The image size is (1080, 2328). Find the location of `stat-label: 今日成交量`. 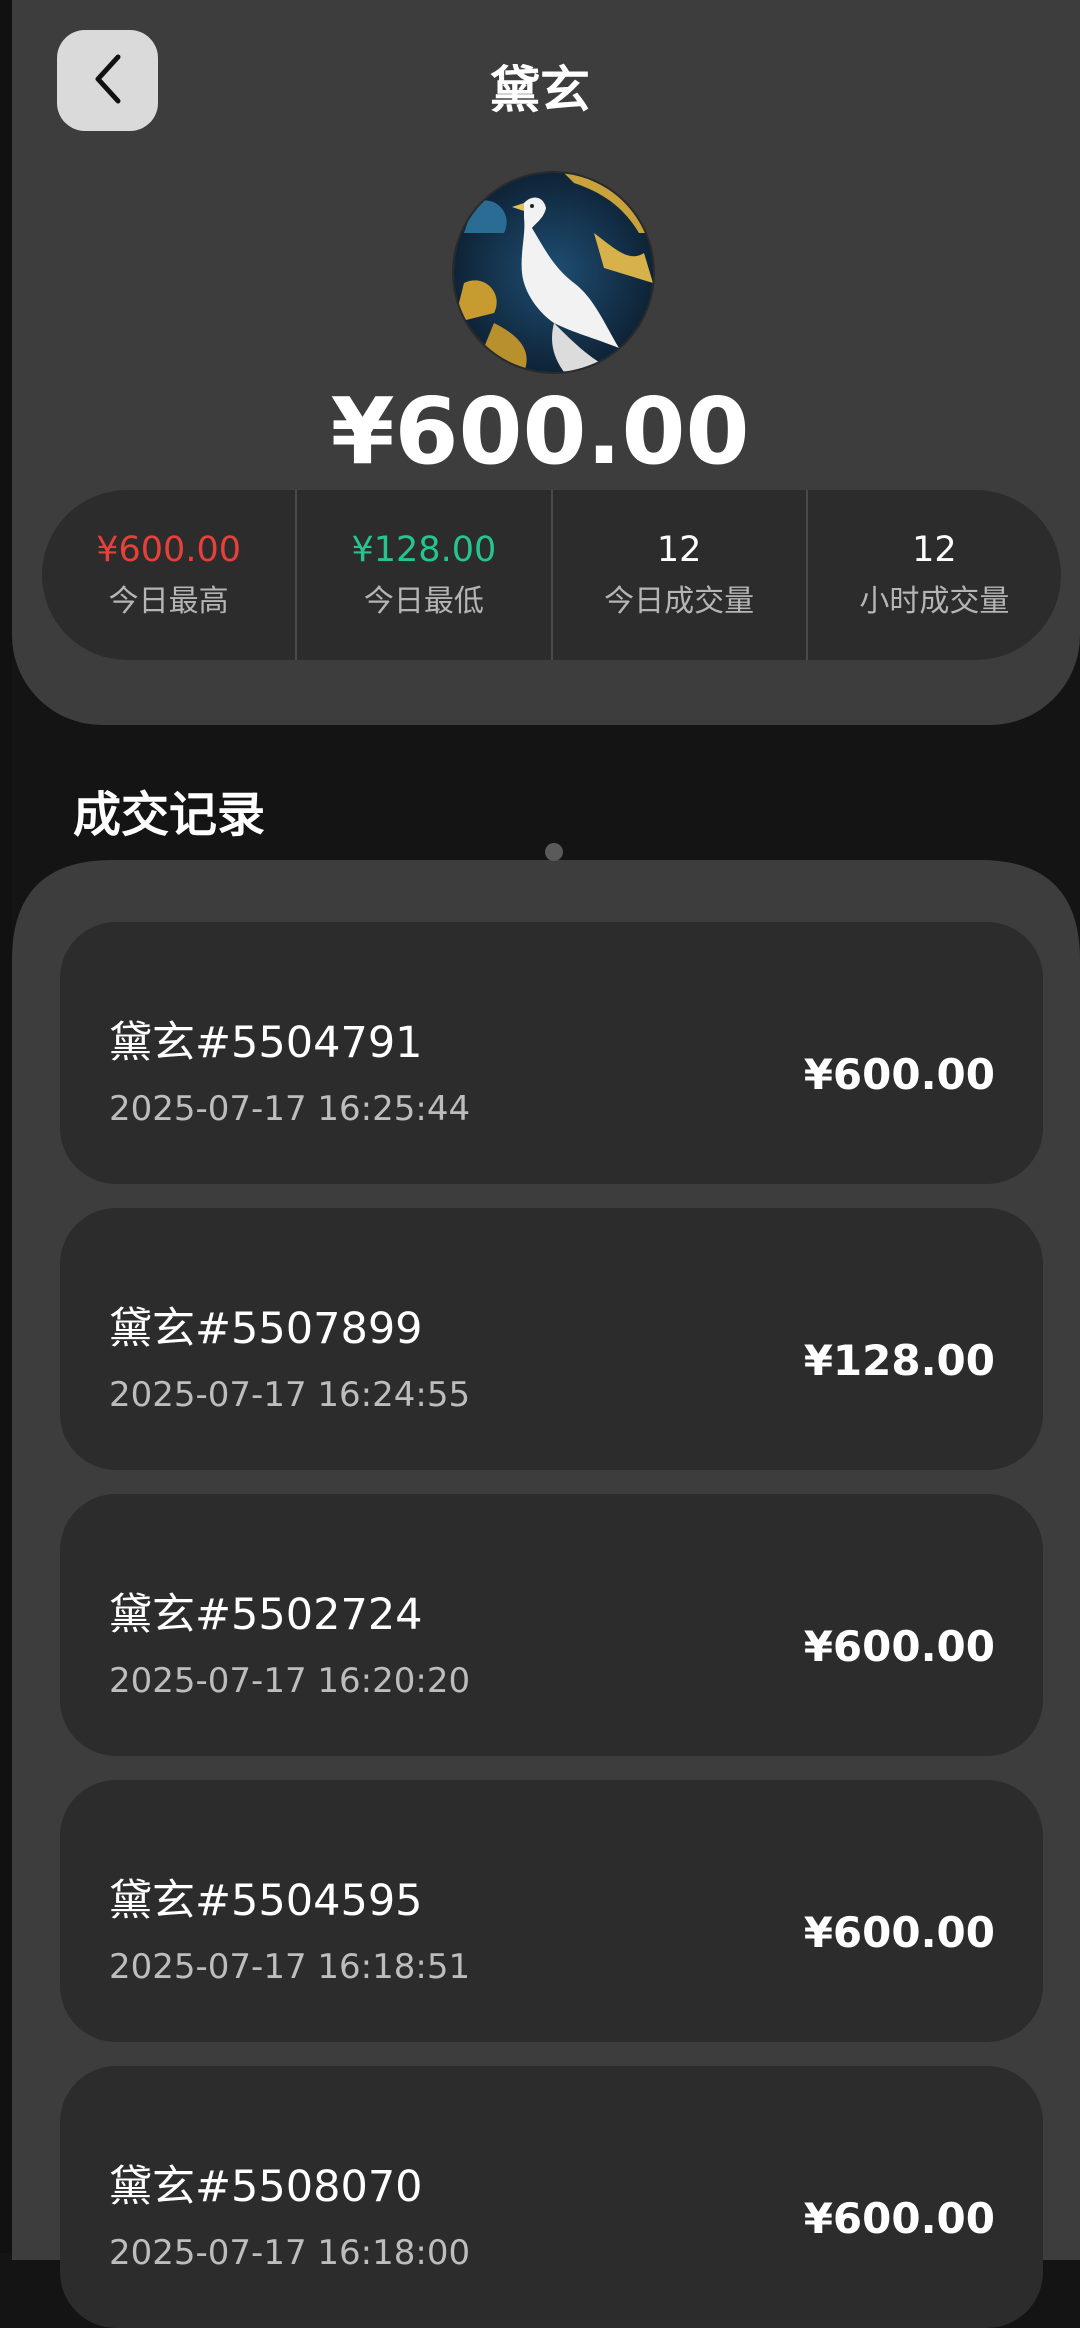

stat-label: 今日成交量 is located at coordinates (679, 601).